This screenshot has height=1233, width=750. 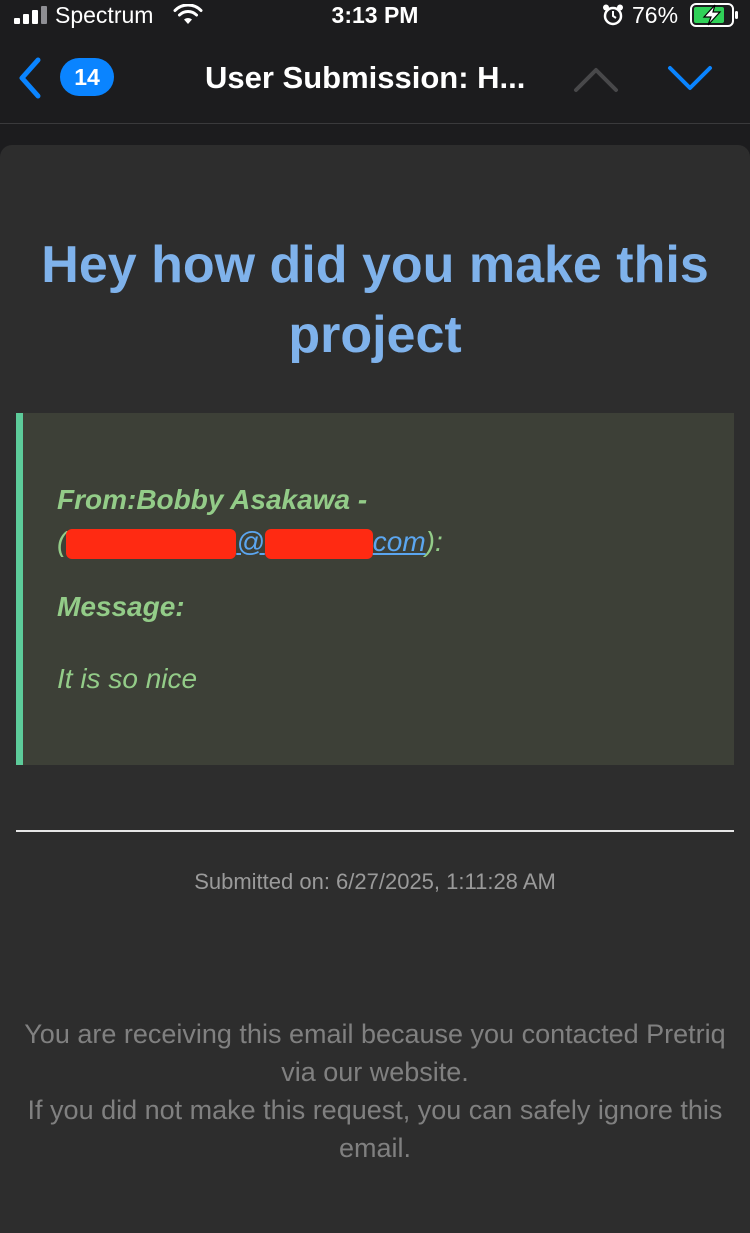 What do you see at coordinates (434, 541) in the screenshot?
I see `email-close-paren: ):` at bounding box center [434, 541].